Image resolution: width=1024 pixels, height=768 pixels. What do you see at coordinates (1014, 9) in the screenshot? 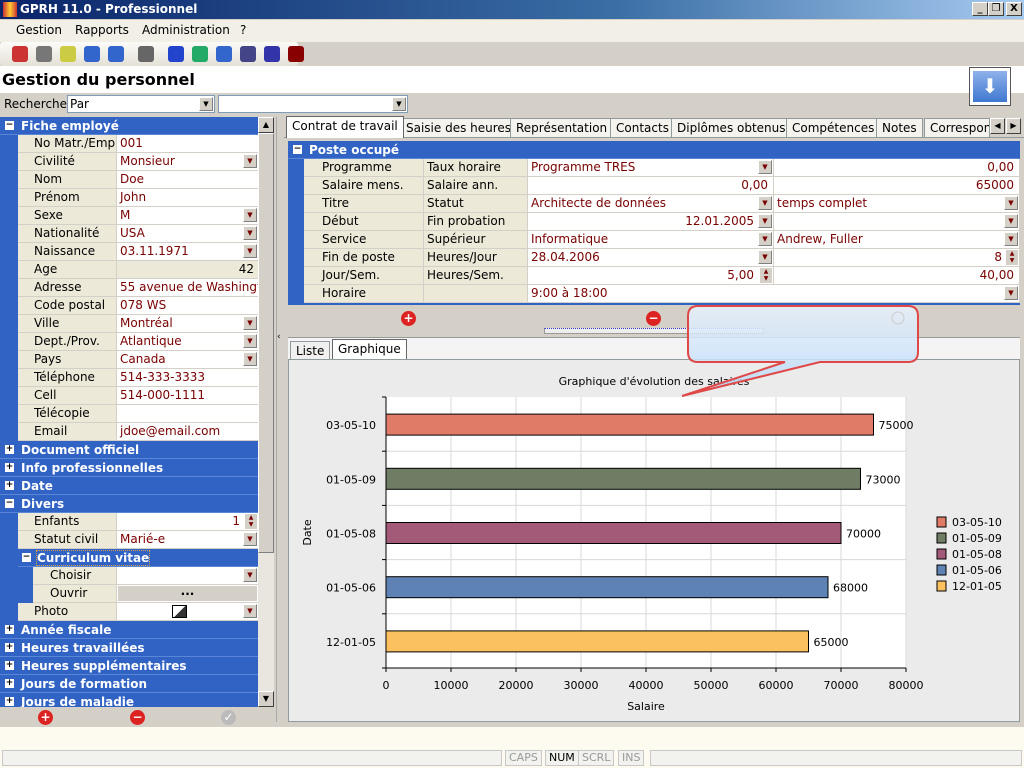
I see `close-button: X` at bounding box center [1014, 9].